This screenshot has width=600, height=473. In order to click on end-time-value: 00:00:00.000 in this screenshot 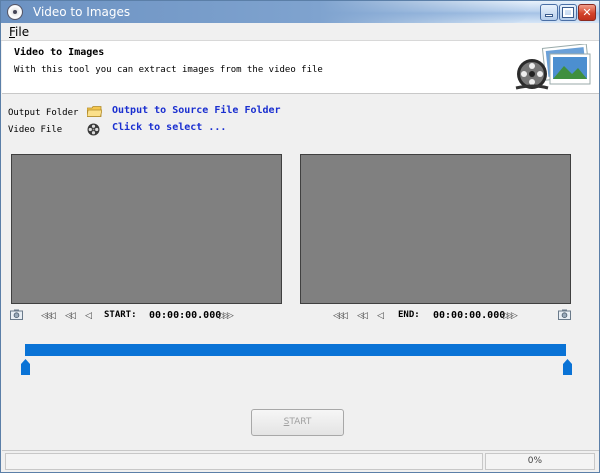, I will do `click(469, 315)`.